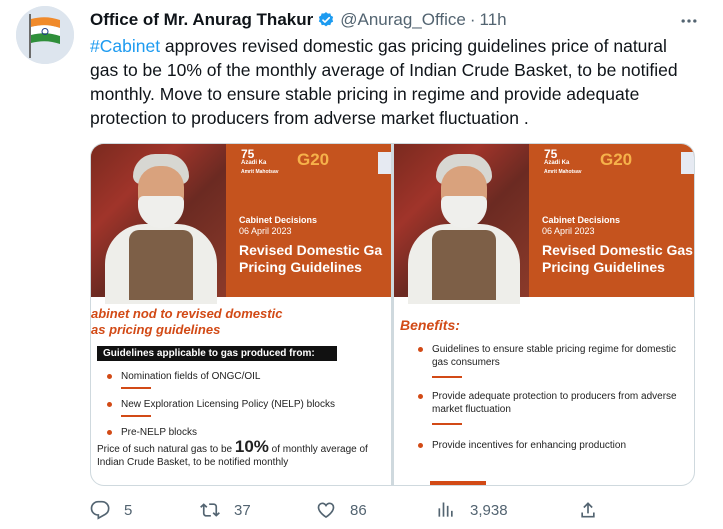  Describe the element at coordinates (111, 510) in the screenshot. I see `reply-button: 5` at that location.